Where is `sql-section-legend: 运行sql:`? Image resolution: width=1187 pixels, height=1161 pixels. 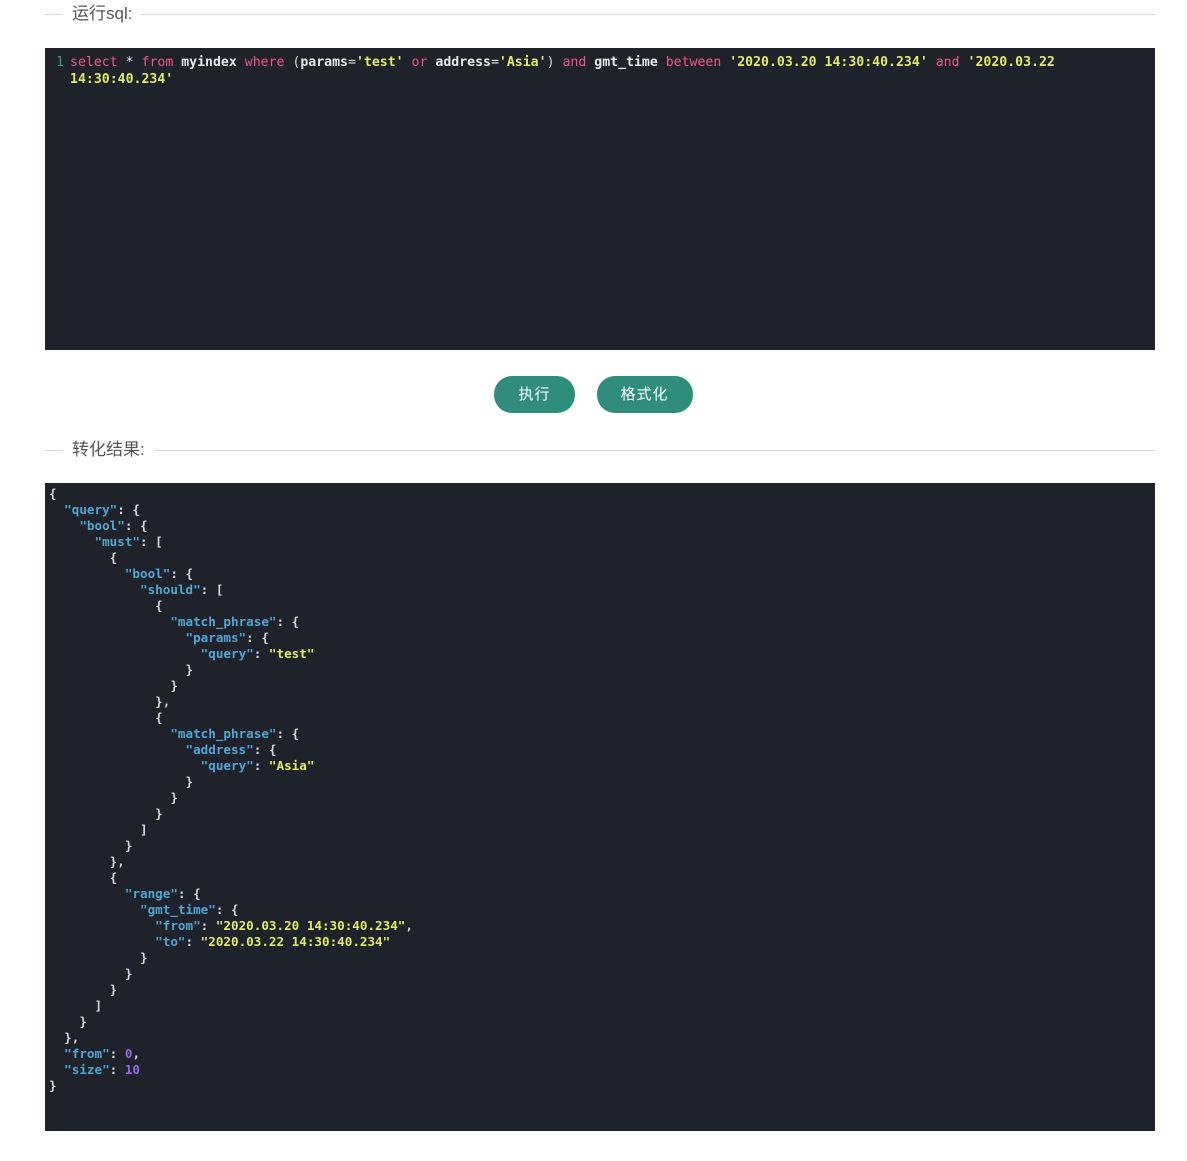
sql-section-legend: 运行sql: is located at coordinates (102, 14).